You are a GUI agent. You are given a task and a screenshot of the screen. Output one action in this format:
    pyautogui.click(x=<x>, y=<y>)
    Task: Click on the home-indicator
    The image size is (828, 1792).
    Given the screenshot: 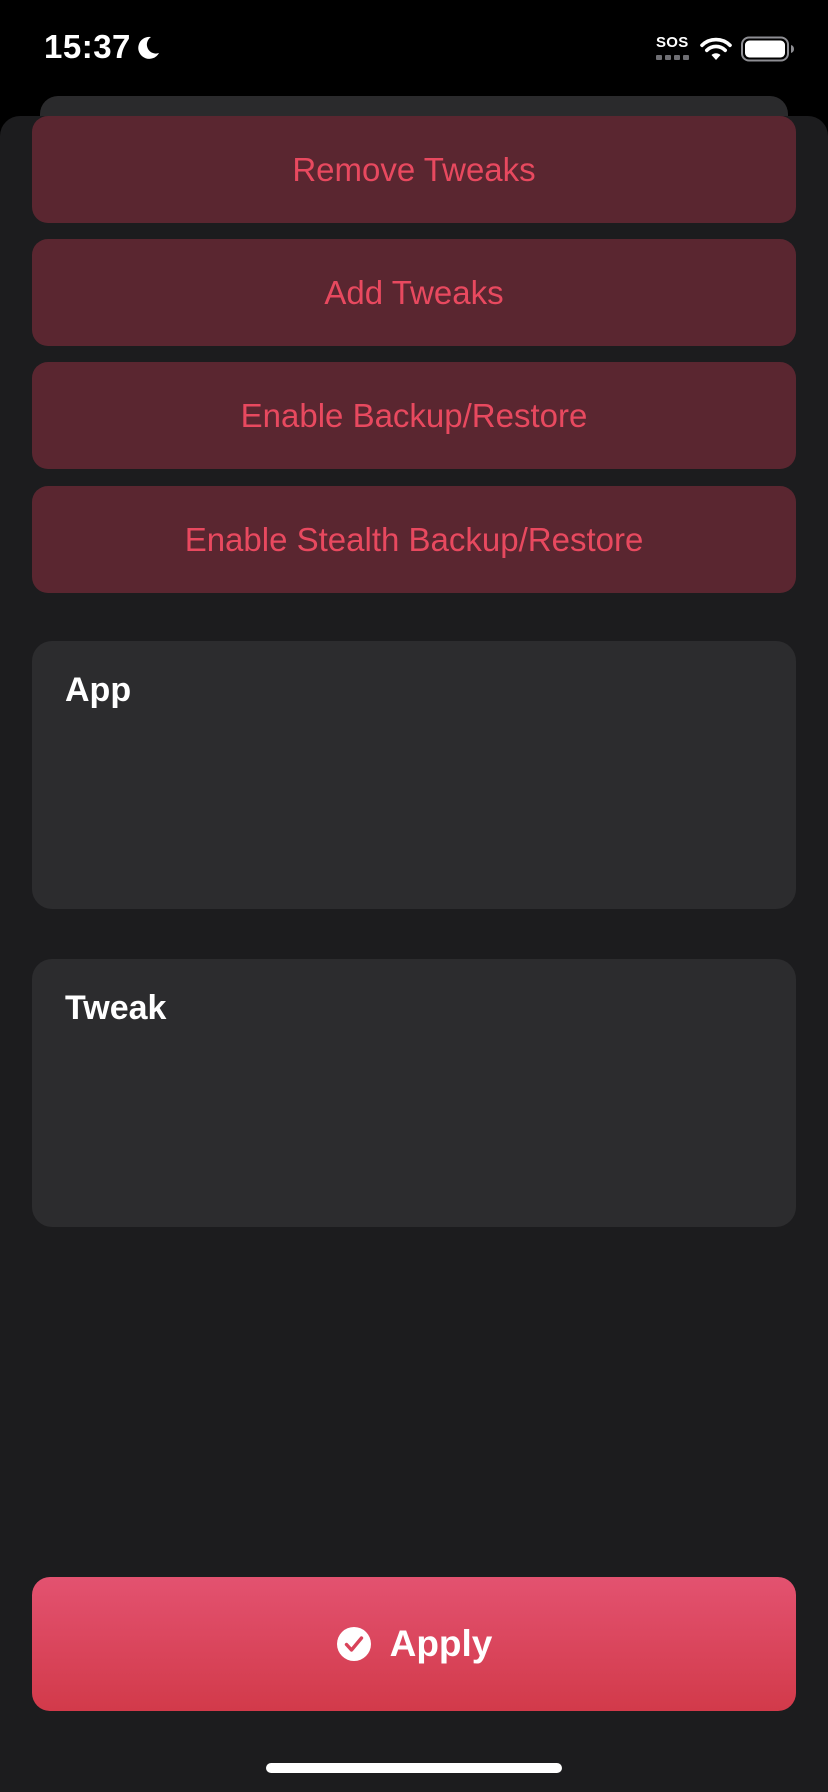 What is the action you would take?
    pyautogui.click(x=414, y=1768)
    